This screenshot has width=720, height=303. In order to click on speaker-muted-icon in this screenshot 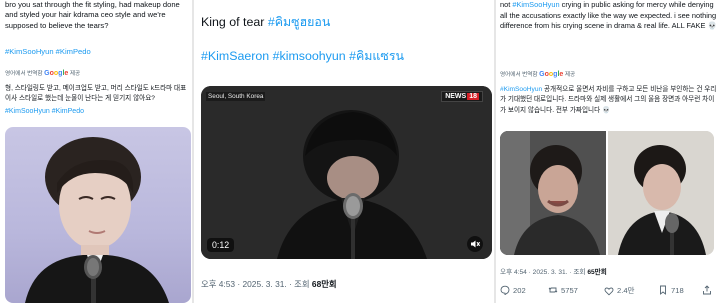, I will do `click(476, 244)`.